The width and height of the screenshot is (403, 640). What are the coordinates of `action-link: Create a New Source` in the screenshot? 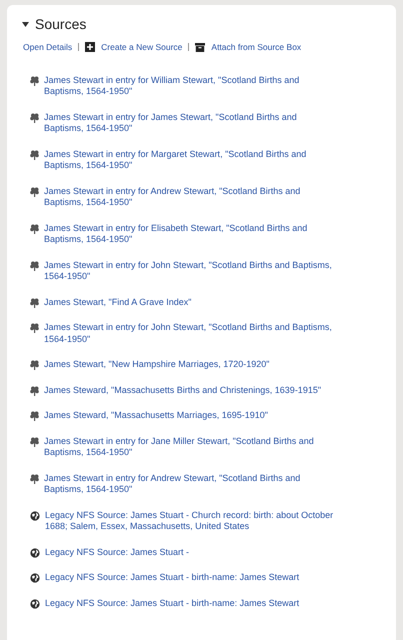 It's located at (141, 47).